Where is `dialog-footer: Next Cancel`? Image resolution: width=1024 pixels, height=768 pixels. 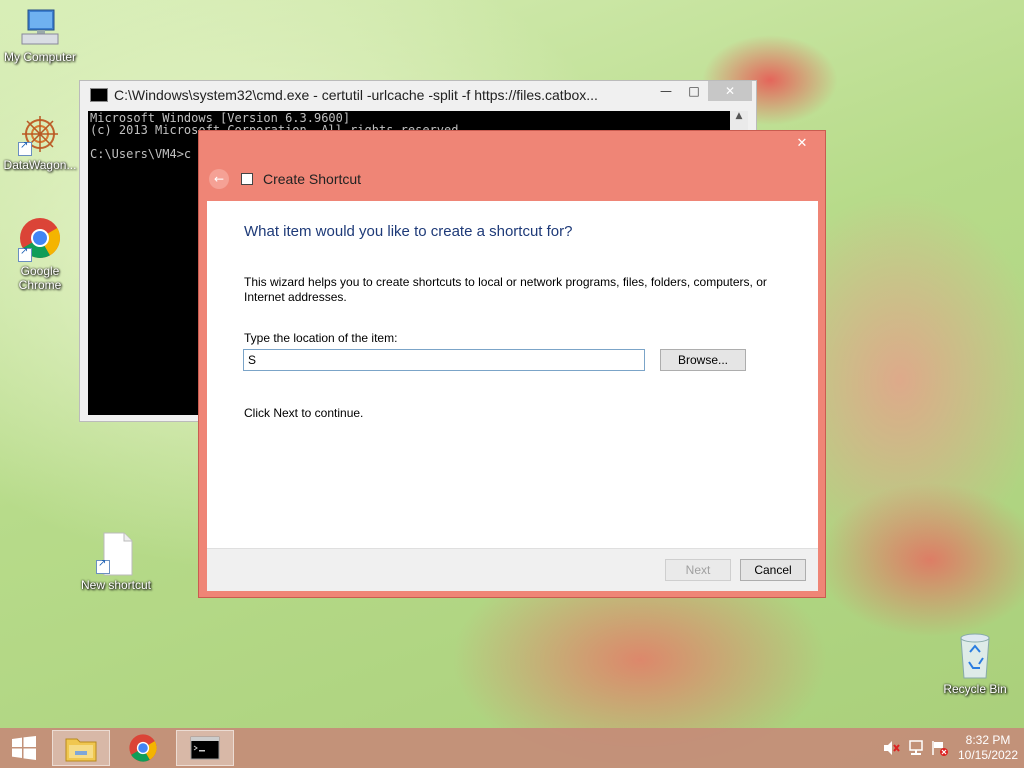 dialog-footer: Next Cancel is located at coordinates (512, 569).